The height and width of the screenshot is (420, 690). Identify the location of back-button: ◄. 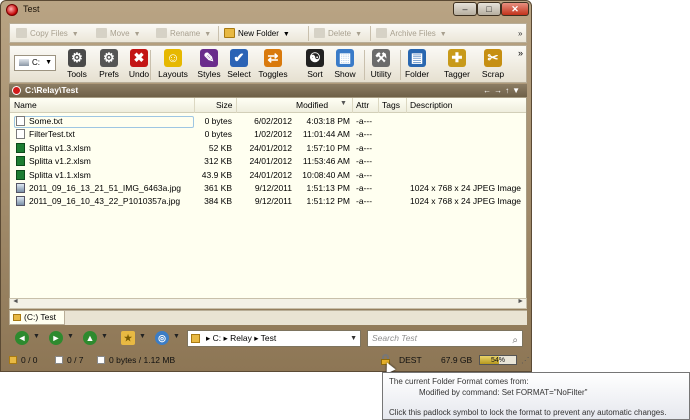
(22, 338).